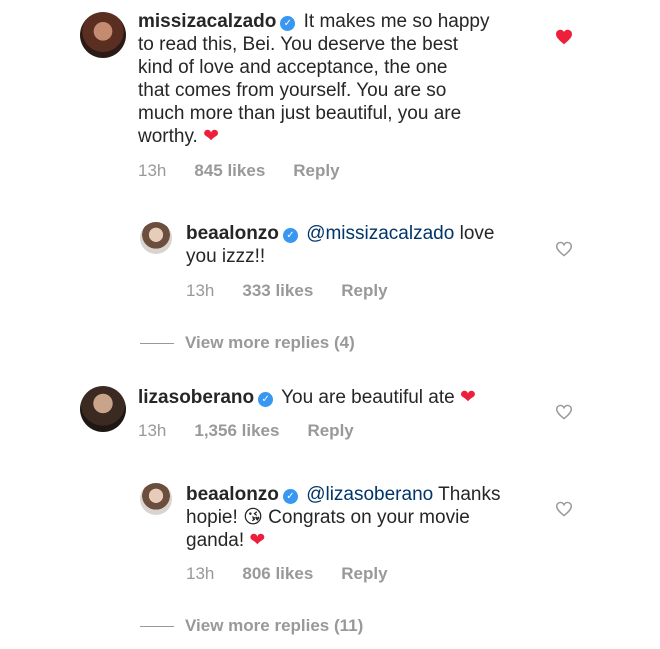 The width and height of the screenshot is (660, 649). What do you see at coordinates (293, 67) in the screenshot?
I see `comment-line: kind of love and acceptance, the one` at bounding box center [293, 67].